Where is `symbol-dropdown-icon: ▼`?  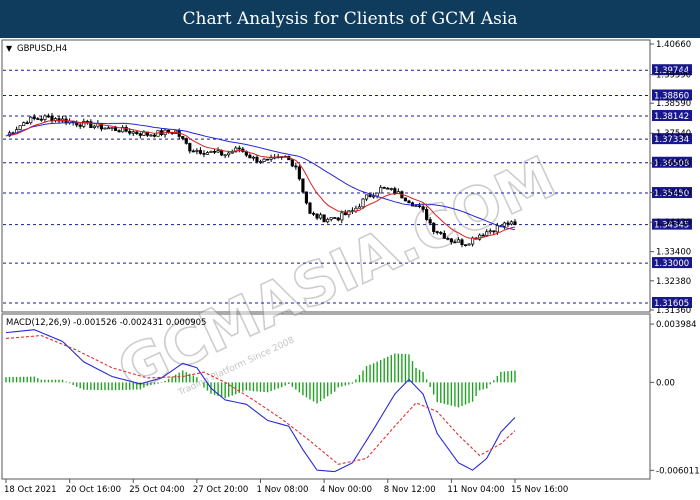 symbol-dropdown-icon: ▼ is located at coordinates (9, 48).